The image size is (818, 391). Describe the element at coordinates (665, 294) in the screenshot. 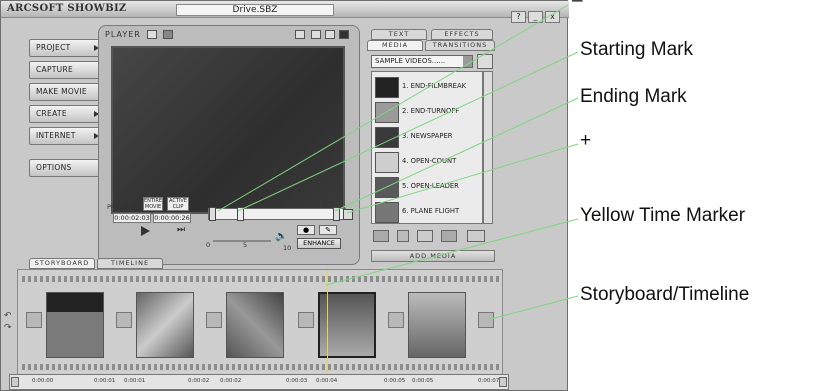

I see `annotation-storyboard-timeline: Storyboard/Timeline` at that location.